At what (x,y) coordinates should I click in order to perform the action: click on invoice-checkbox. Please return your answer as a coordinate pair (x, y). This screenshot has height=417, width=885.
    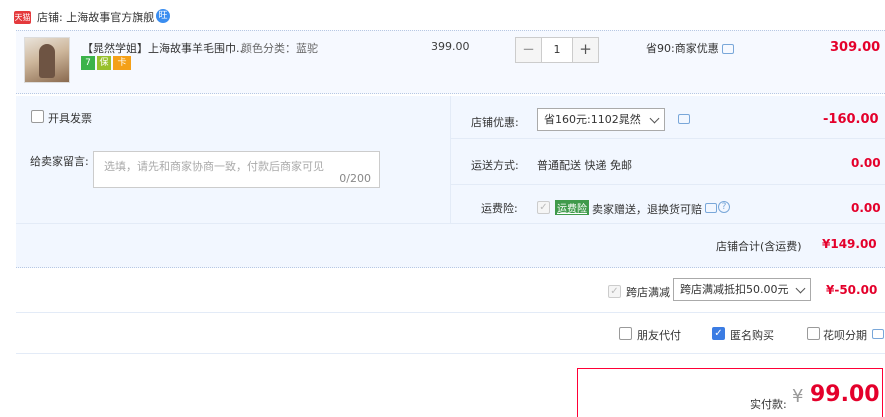
    Looking at the image, I should click on (37, 116).